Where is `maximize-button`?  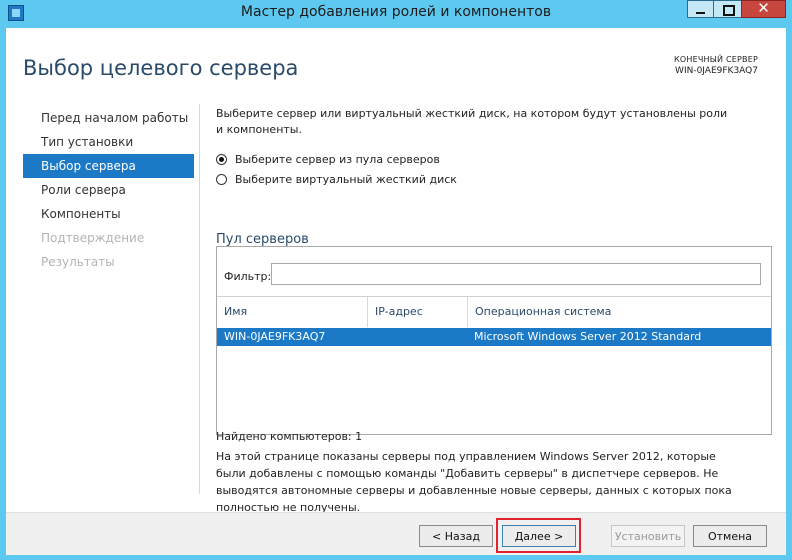
maximize-button is located at coordinates (727, 9).